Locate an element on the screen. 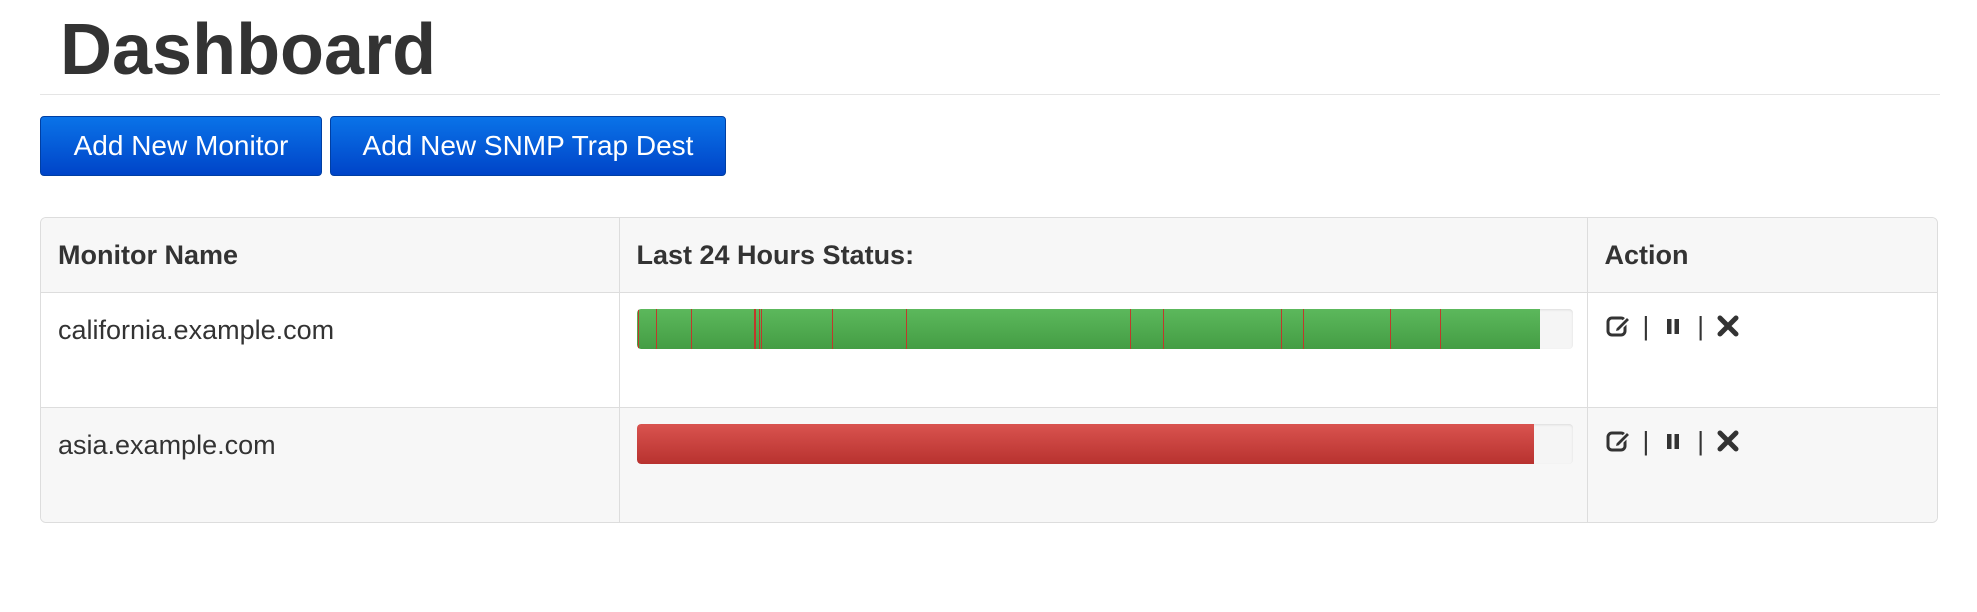  column-header-status: Last 24 Hours Status: is located at coordinates (1103, 255).